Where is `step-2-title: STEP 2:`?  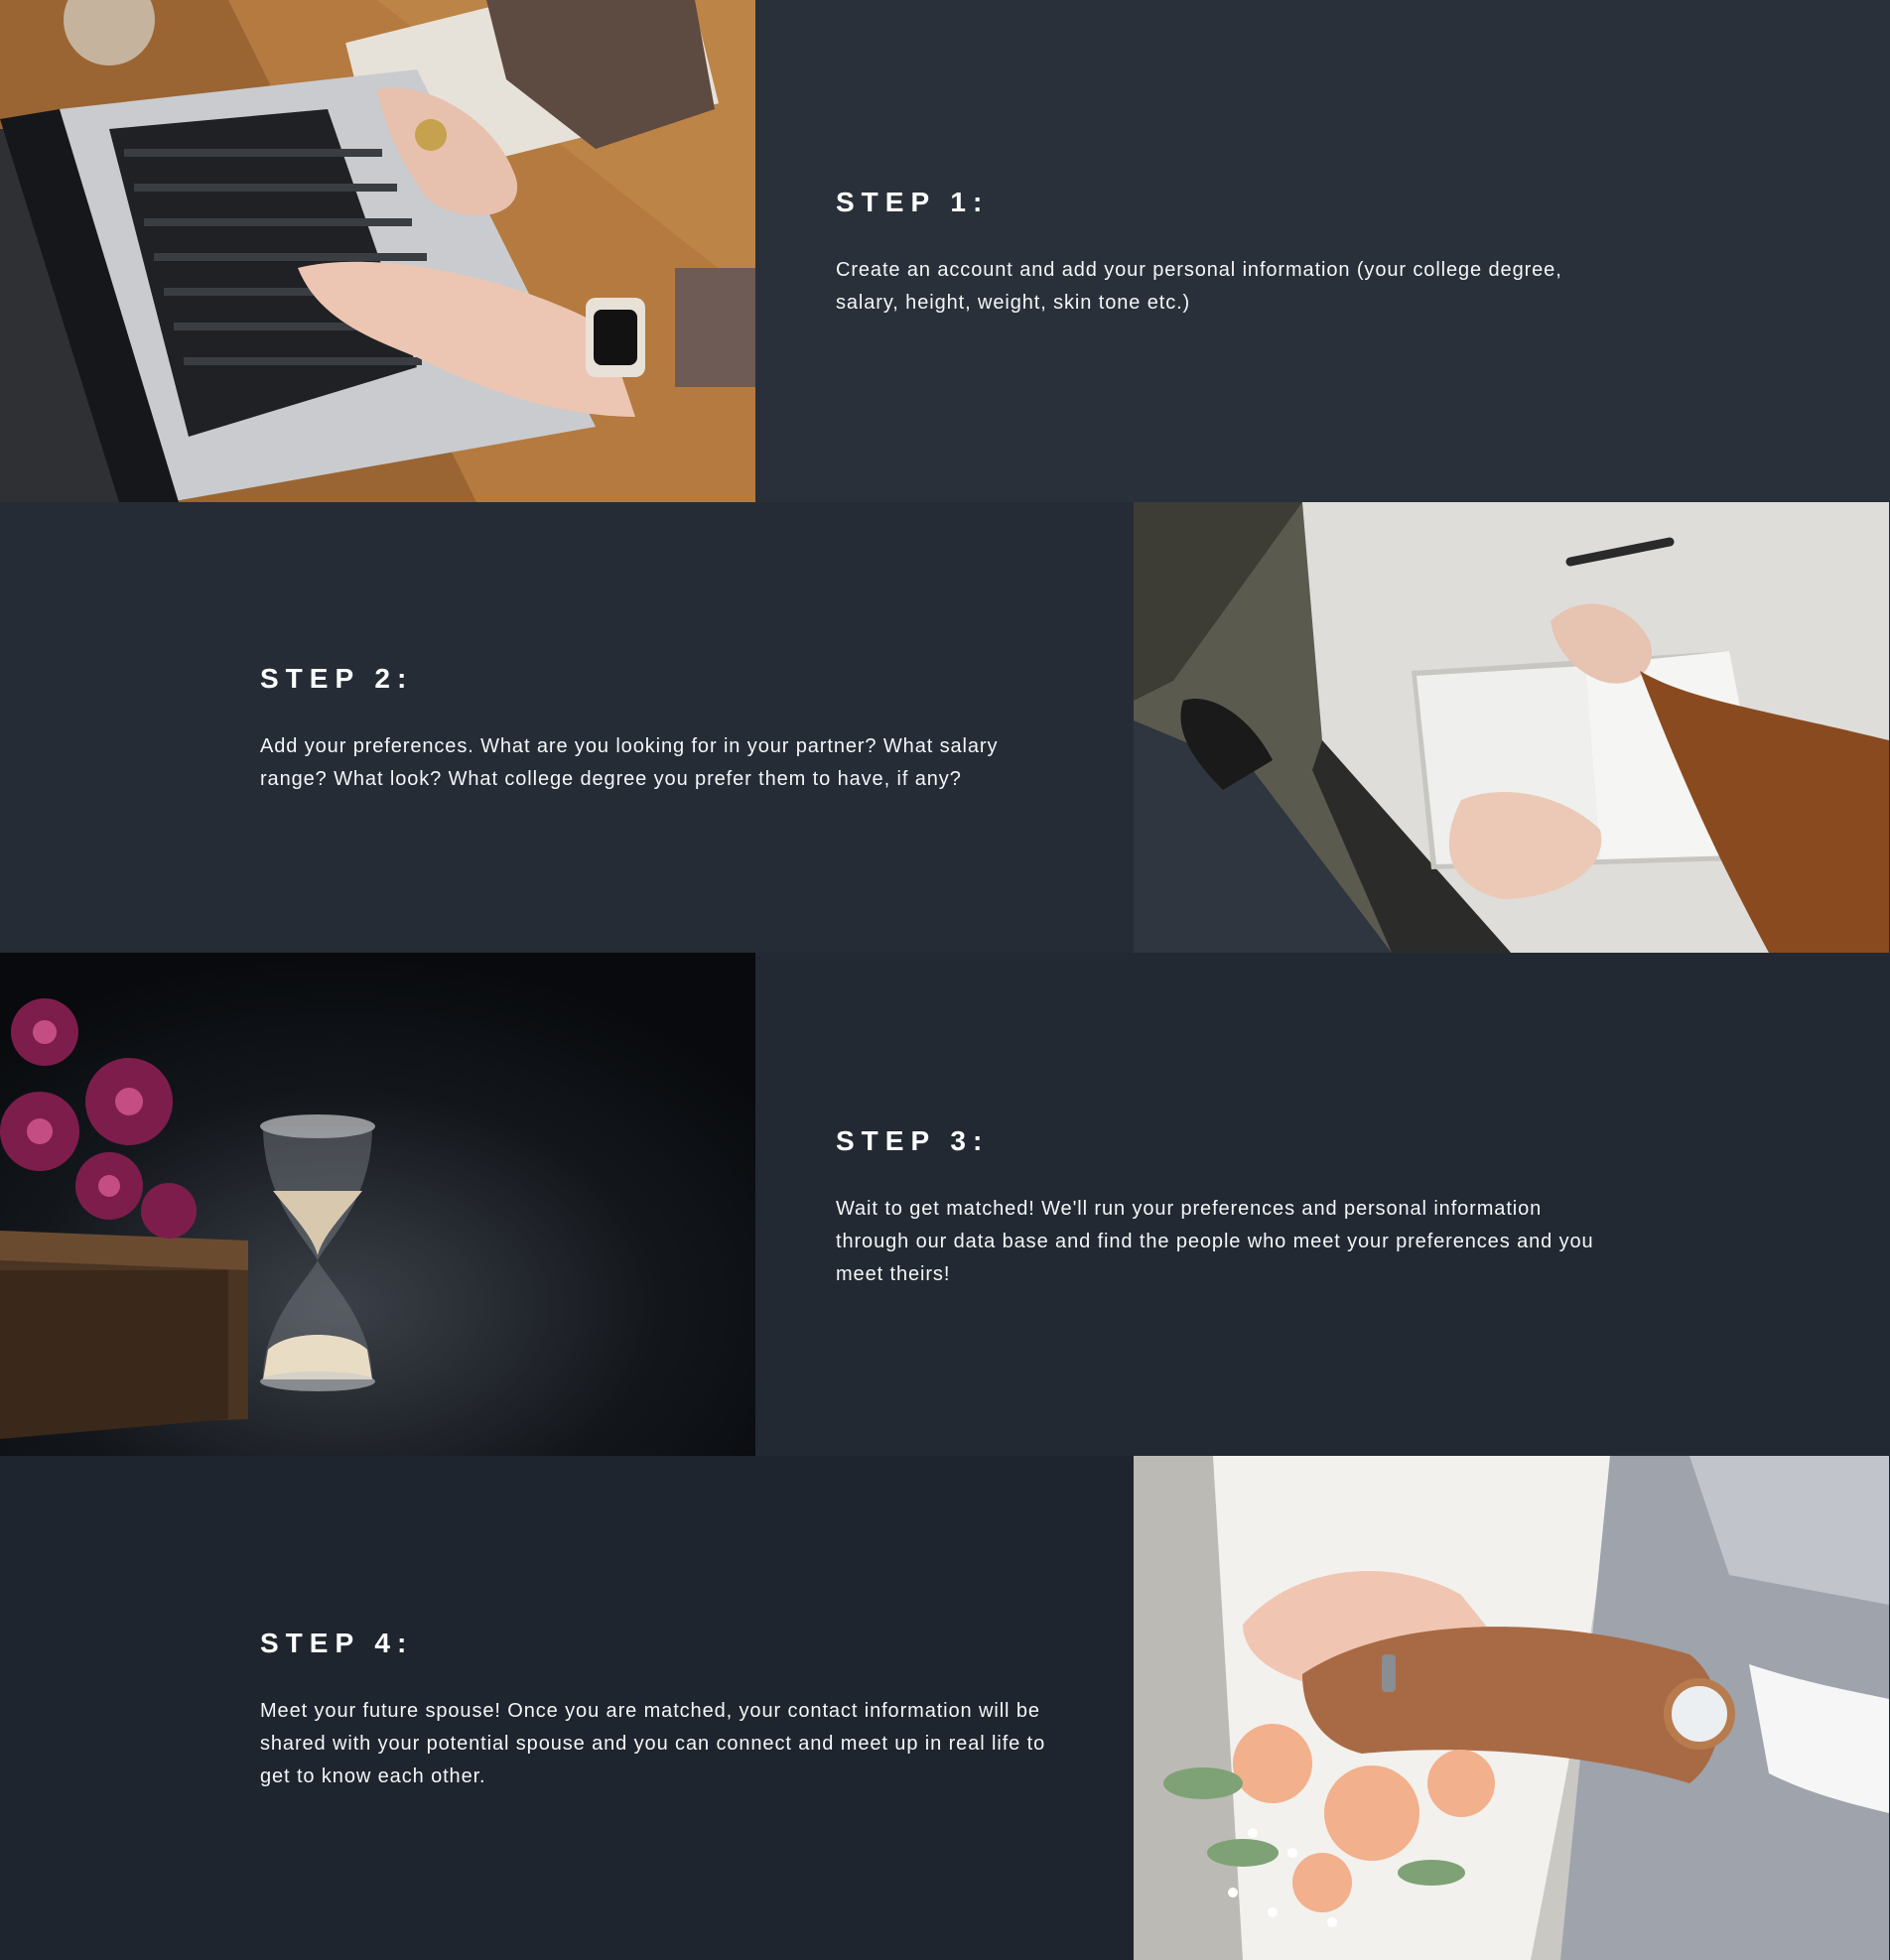 step-2-title: STEP 2: is located at coordinates (337, 678).